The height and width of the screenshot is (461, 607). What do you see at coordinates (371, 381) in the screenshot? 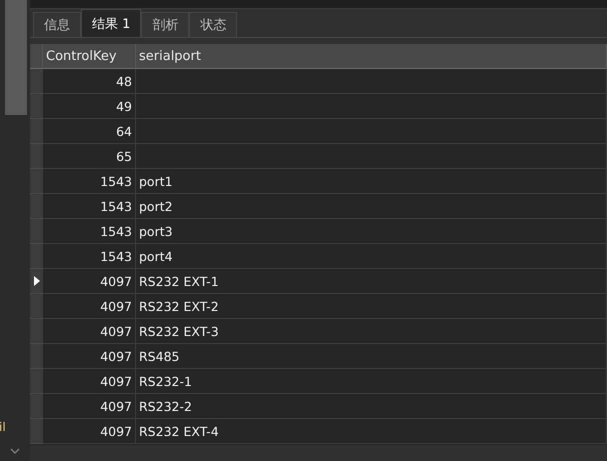
I see `table-cell: RS232-1` at bounding box center [371, 381].